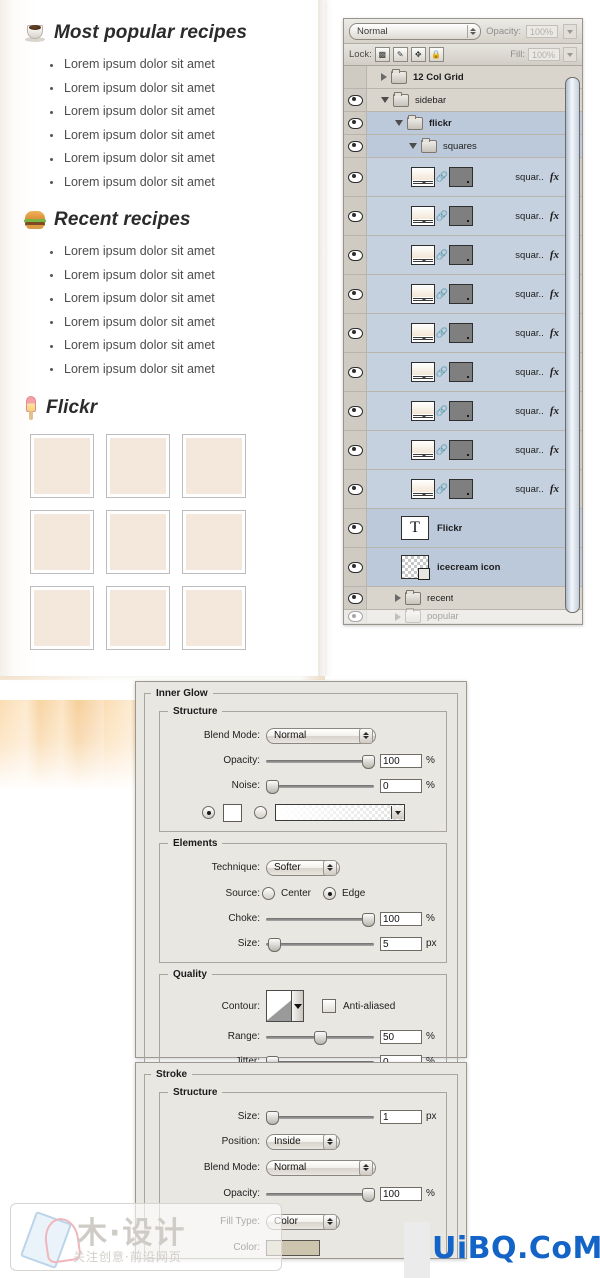 The width and height of the screenshot is (600, 1278). What do you see at coordinates (401, 943) in the screenshot?
I see `size-input: 5` at bounding box center [401, 943].